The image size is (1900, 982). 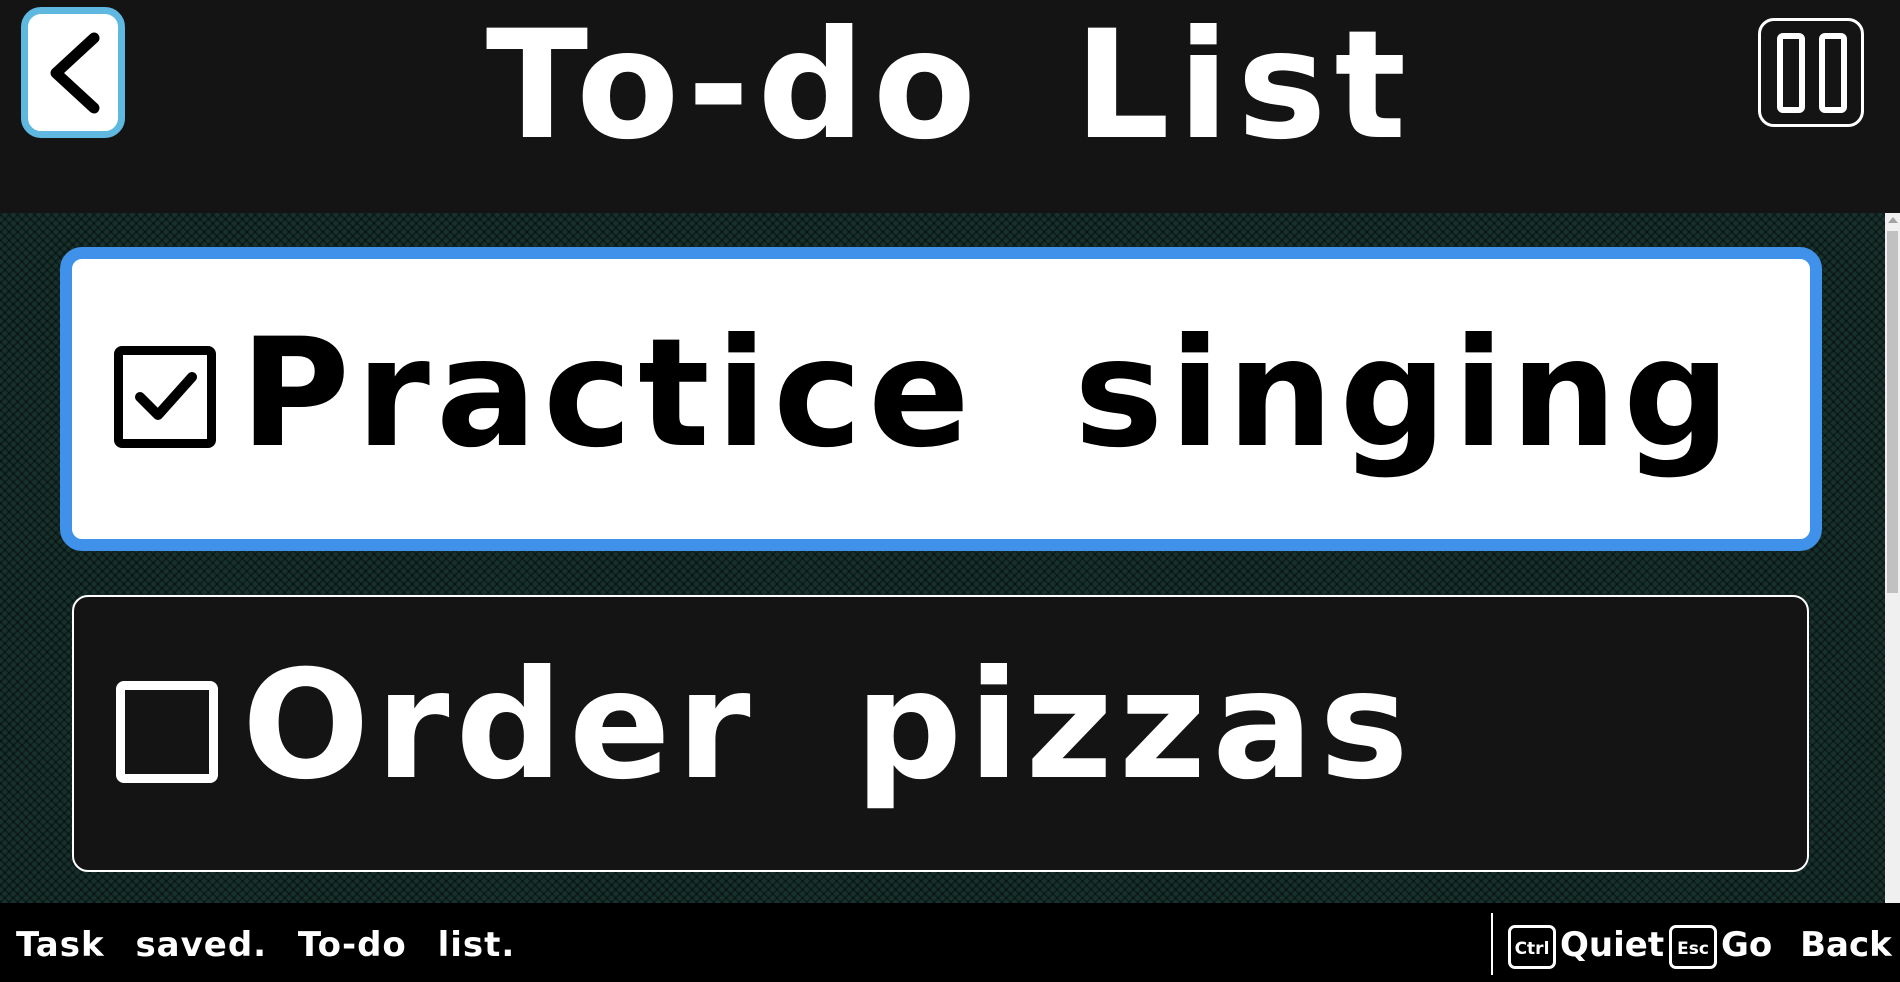 I want to click on hint-go-back: Esc Go Back, so click(x=1780, y=947).